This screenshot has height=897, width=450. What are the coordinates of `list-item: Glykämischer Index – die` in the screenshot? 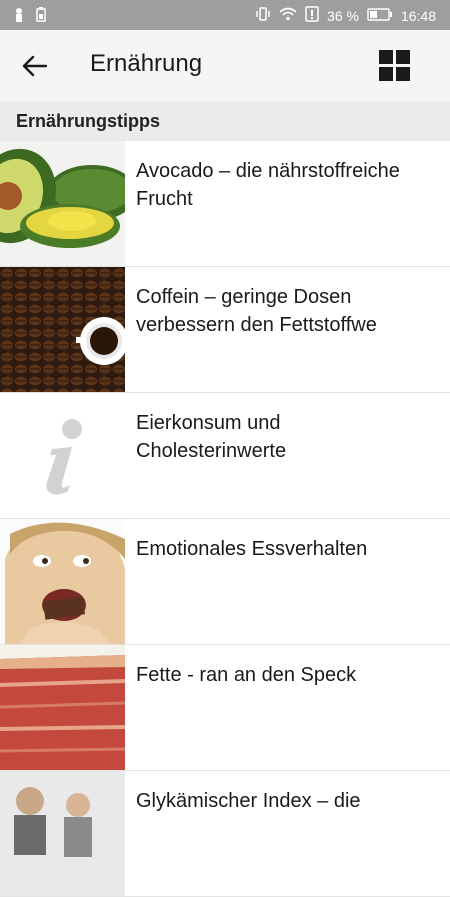 It's located at (225, 834).